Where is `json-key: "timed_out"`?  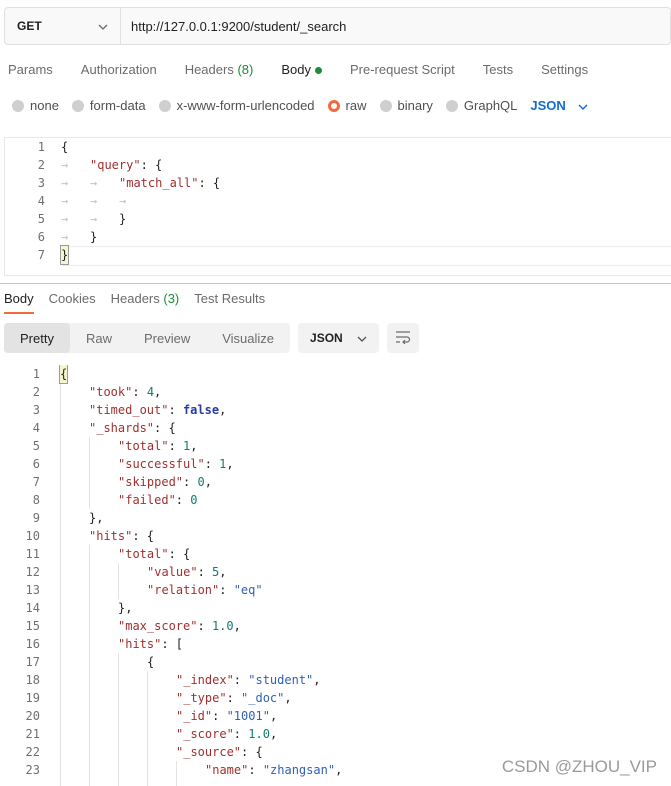
json-key: "timed_out" is located at coordinates (129, 410).